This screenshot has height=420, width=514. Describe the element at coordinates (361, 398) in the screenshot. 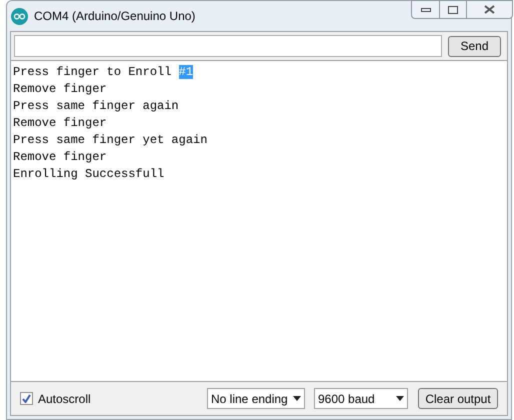

I see `baud-rate-dropdown: 9600 baud` at that location.